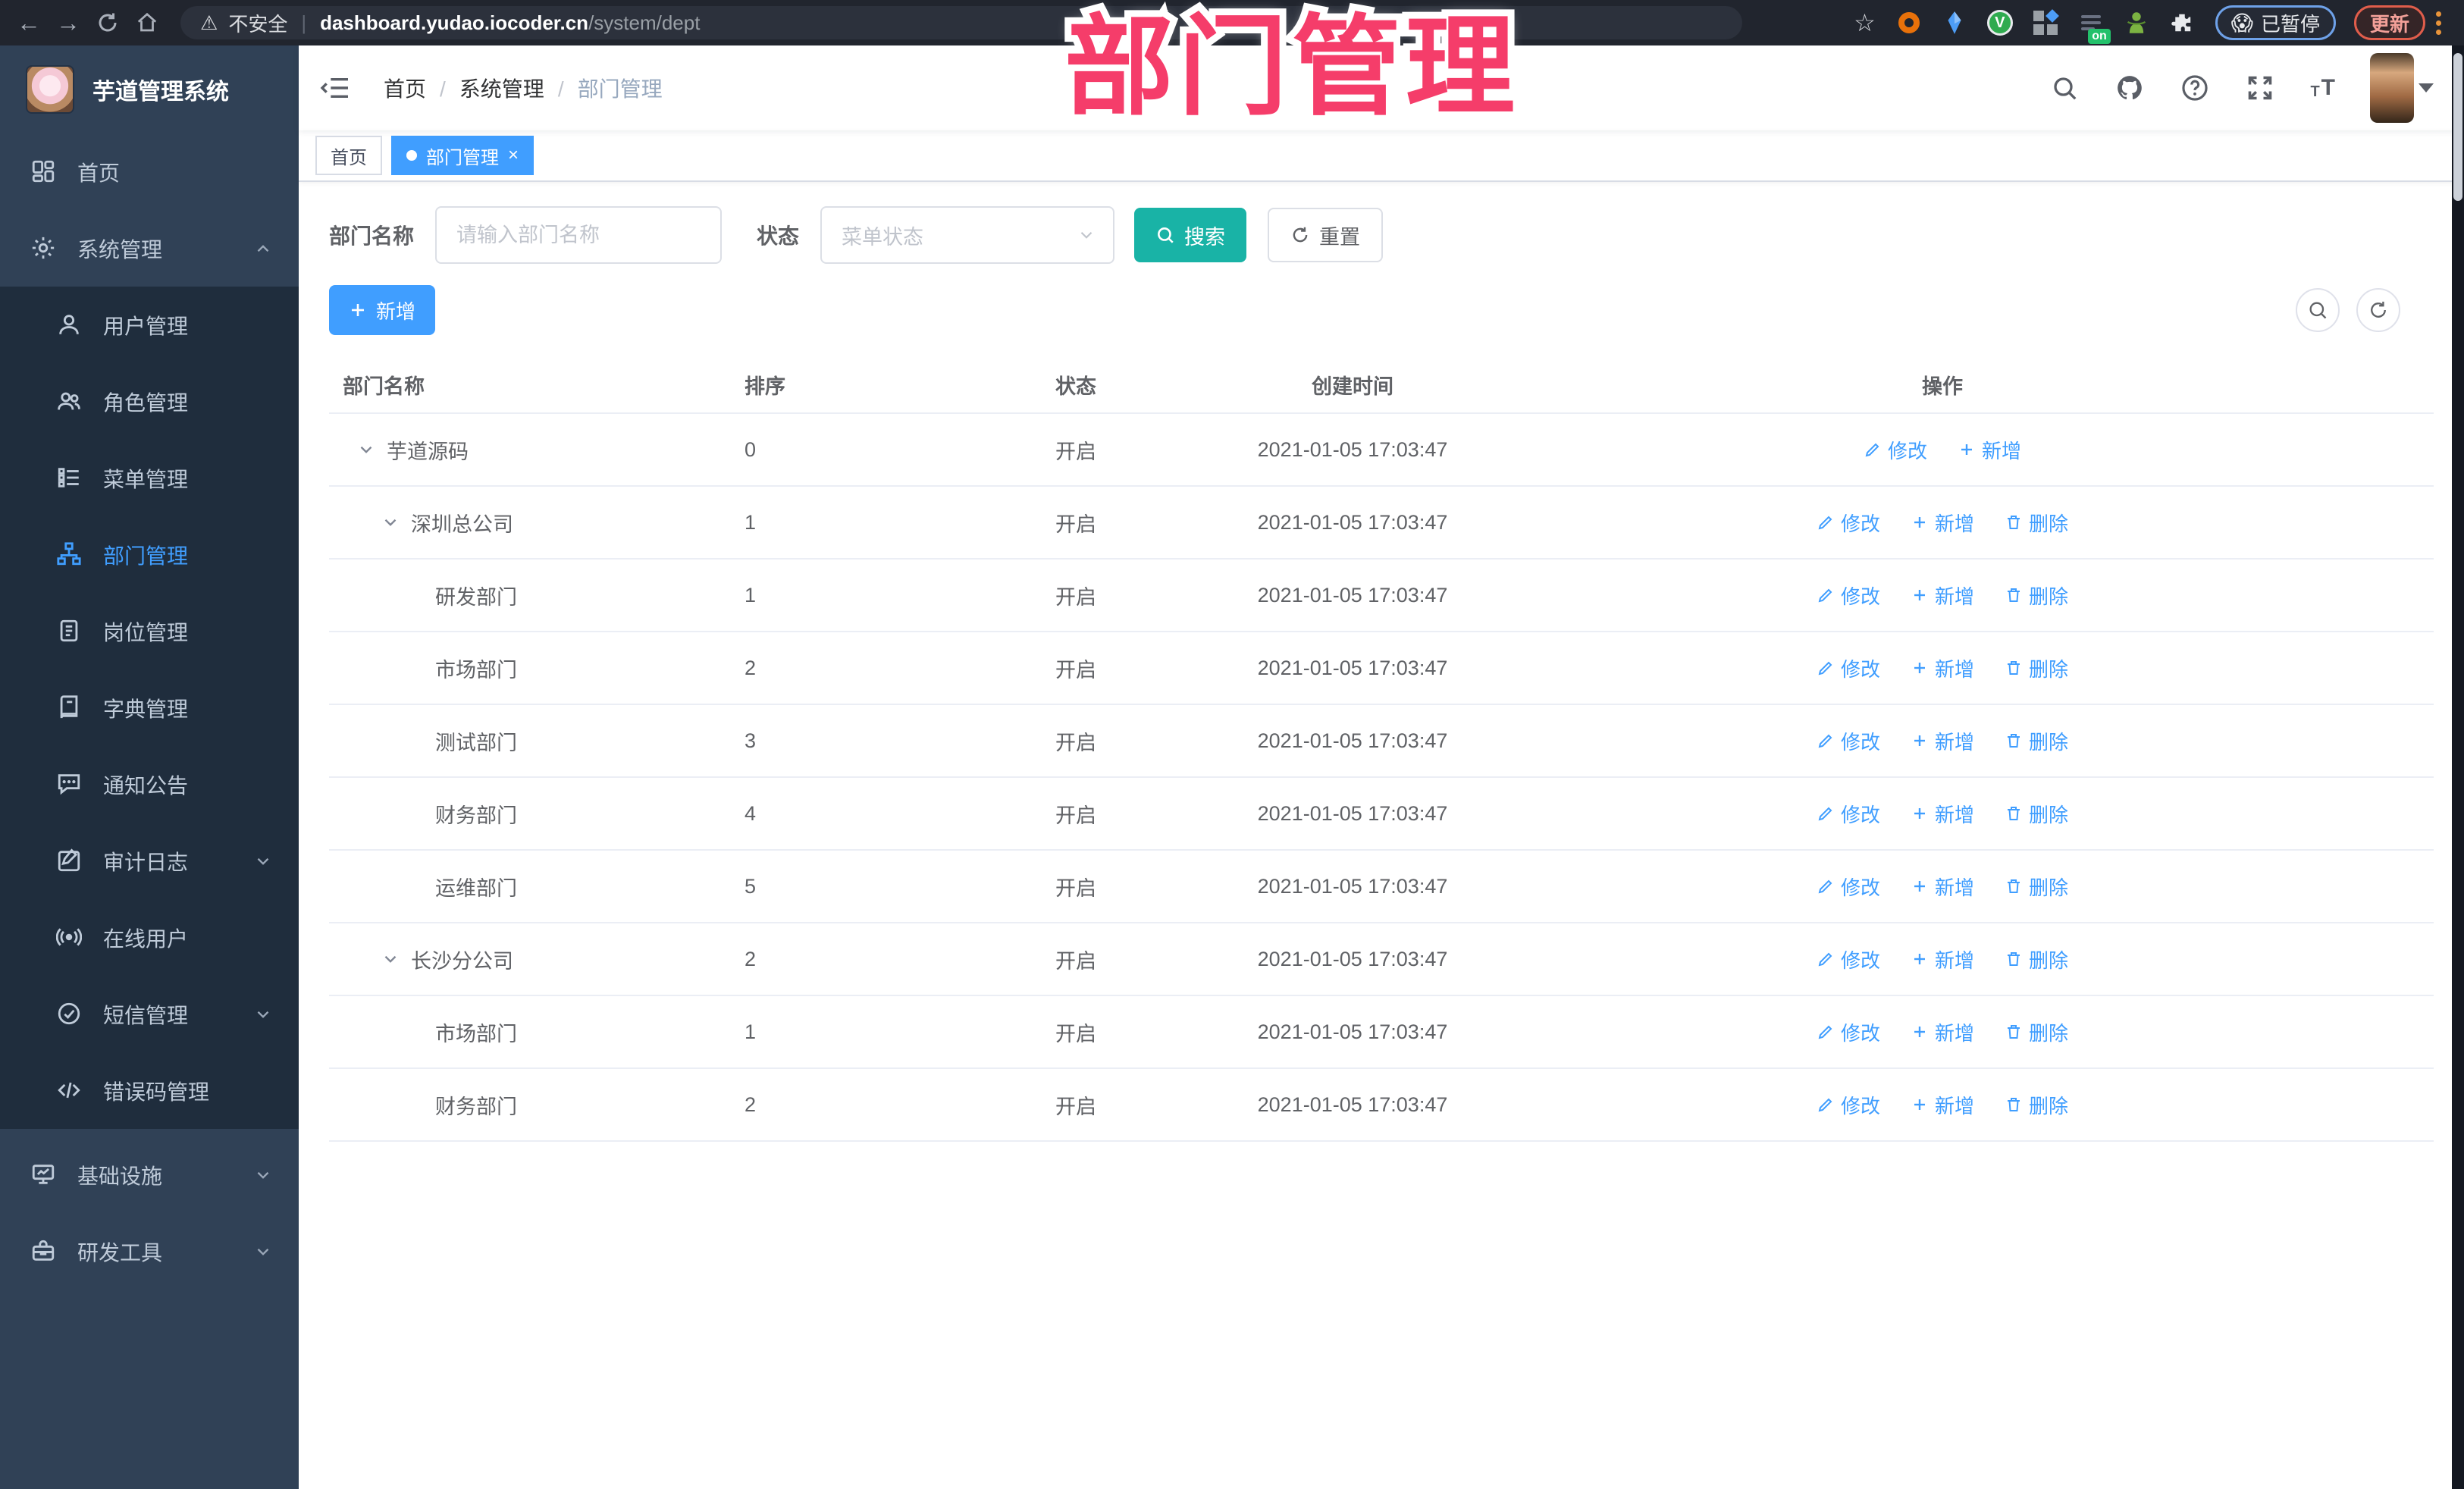 This screenshot has height=1489, width=2464. What do you see at coordinates (150, 1014) in the screenshot?
I see `sidebar-item-sms-mgmt: 短信管理` at bounding box center [150, 1014].